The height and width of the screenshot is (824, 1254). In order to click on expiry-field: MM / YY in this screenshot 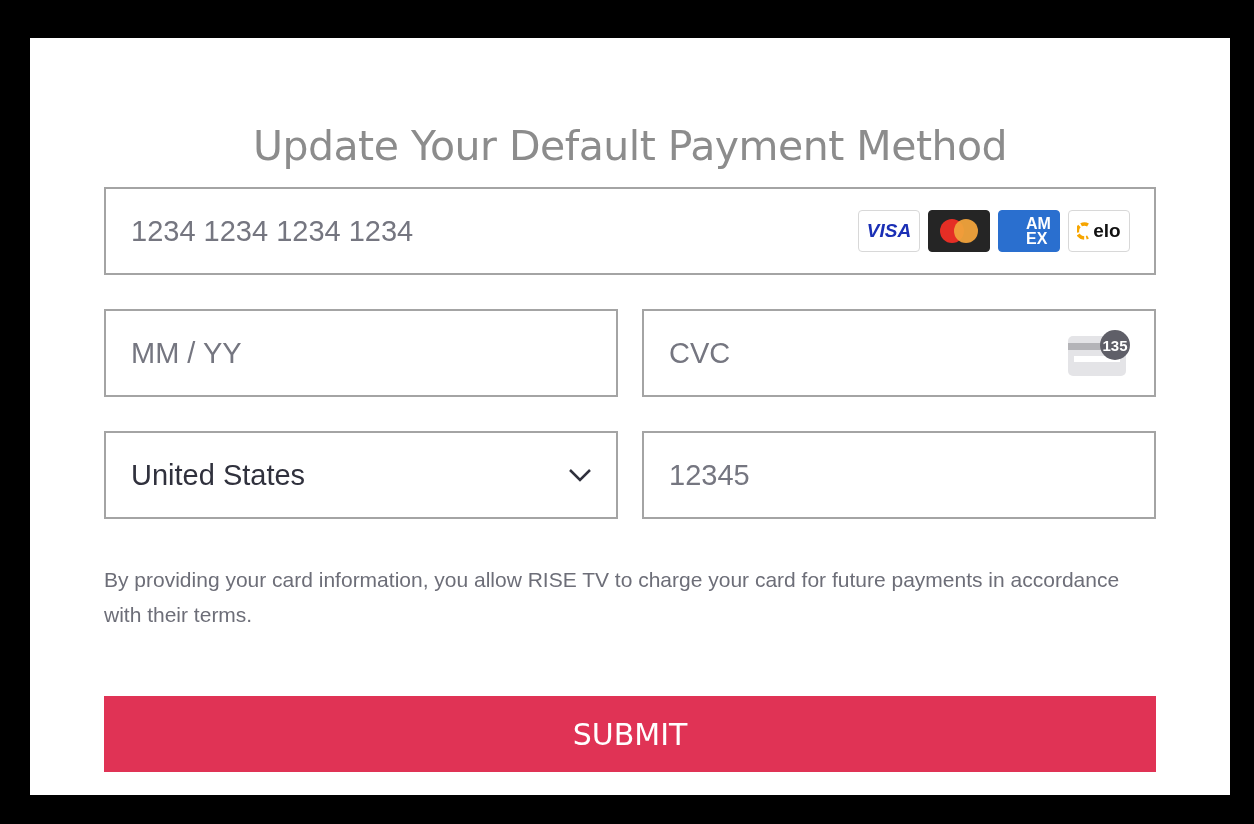, I will do `click(361, 353)`.